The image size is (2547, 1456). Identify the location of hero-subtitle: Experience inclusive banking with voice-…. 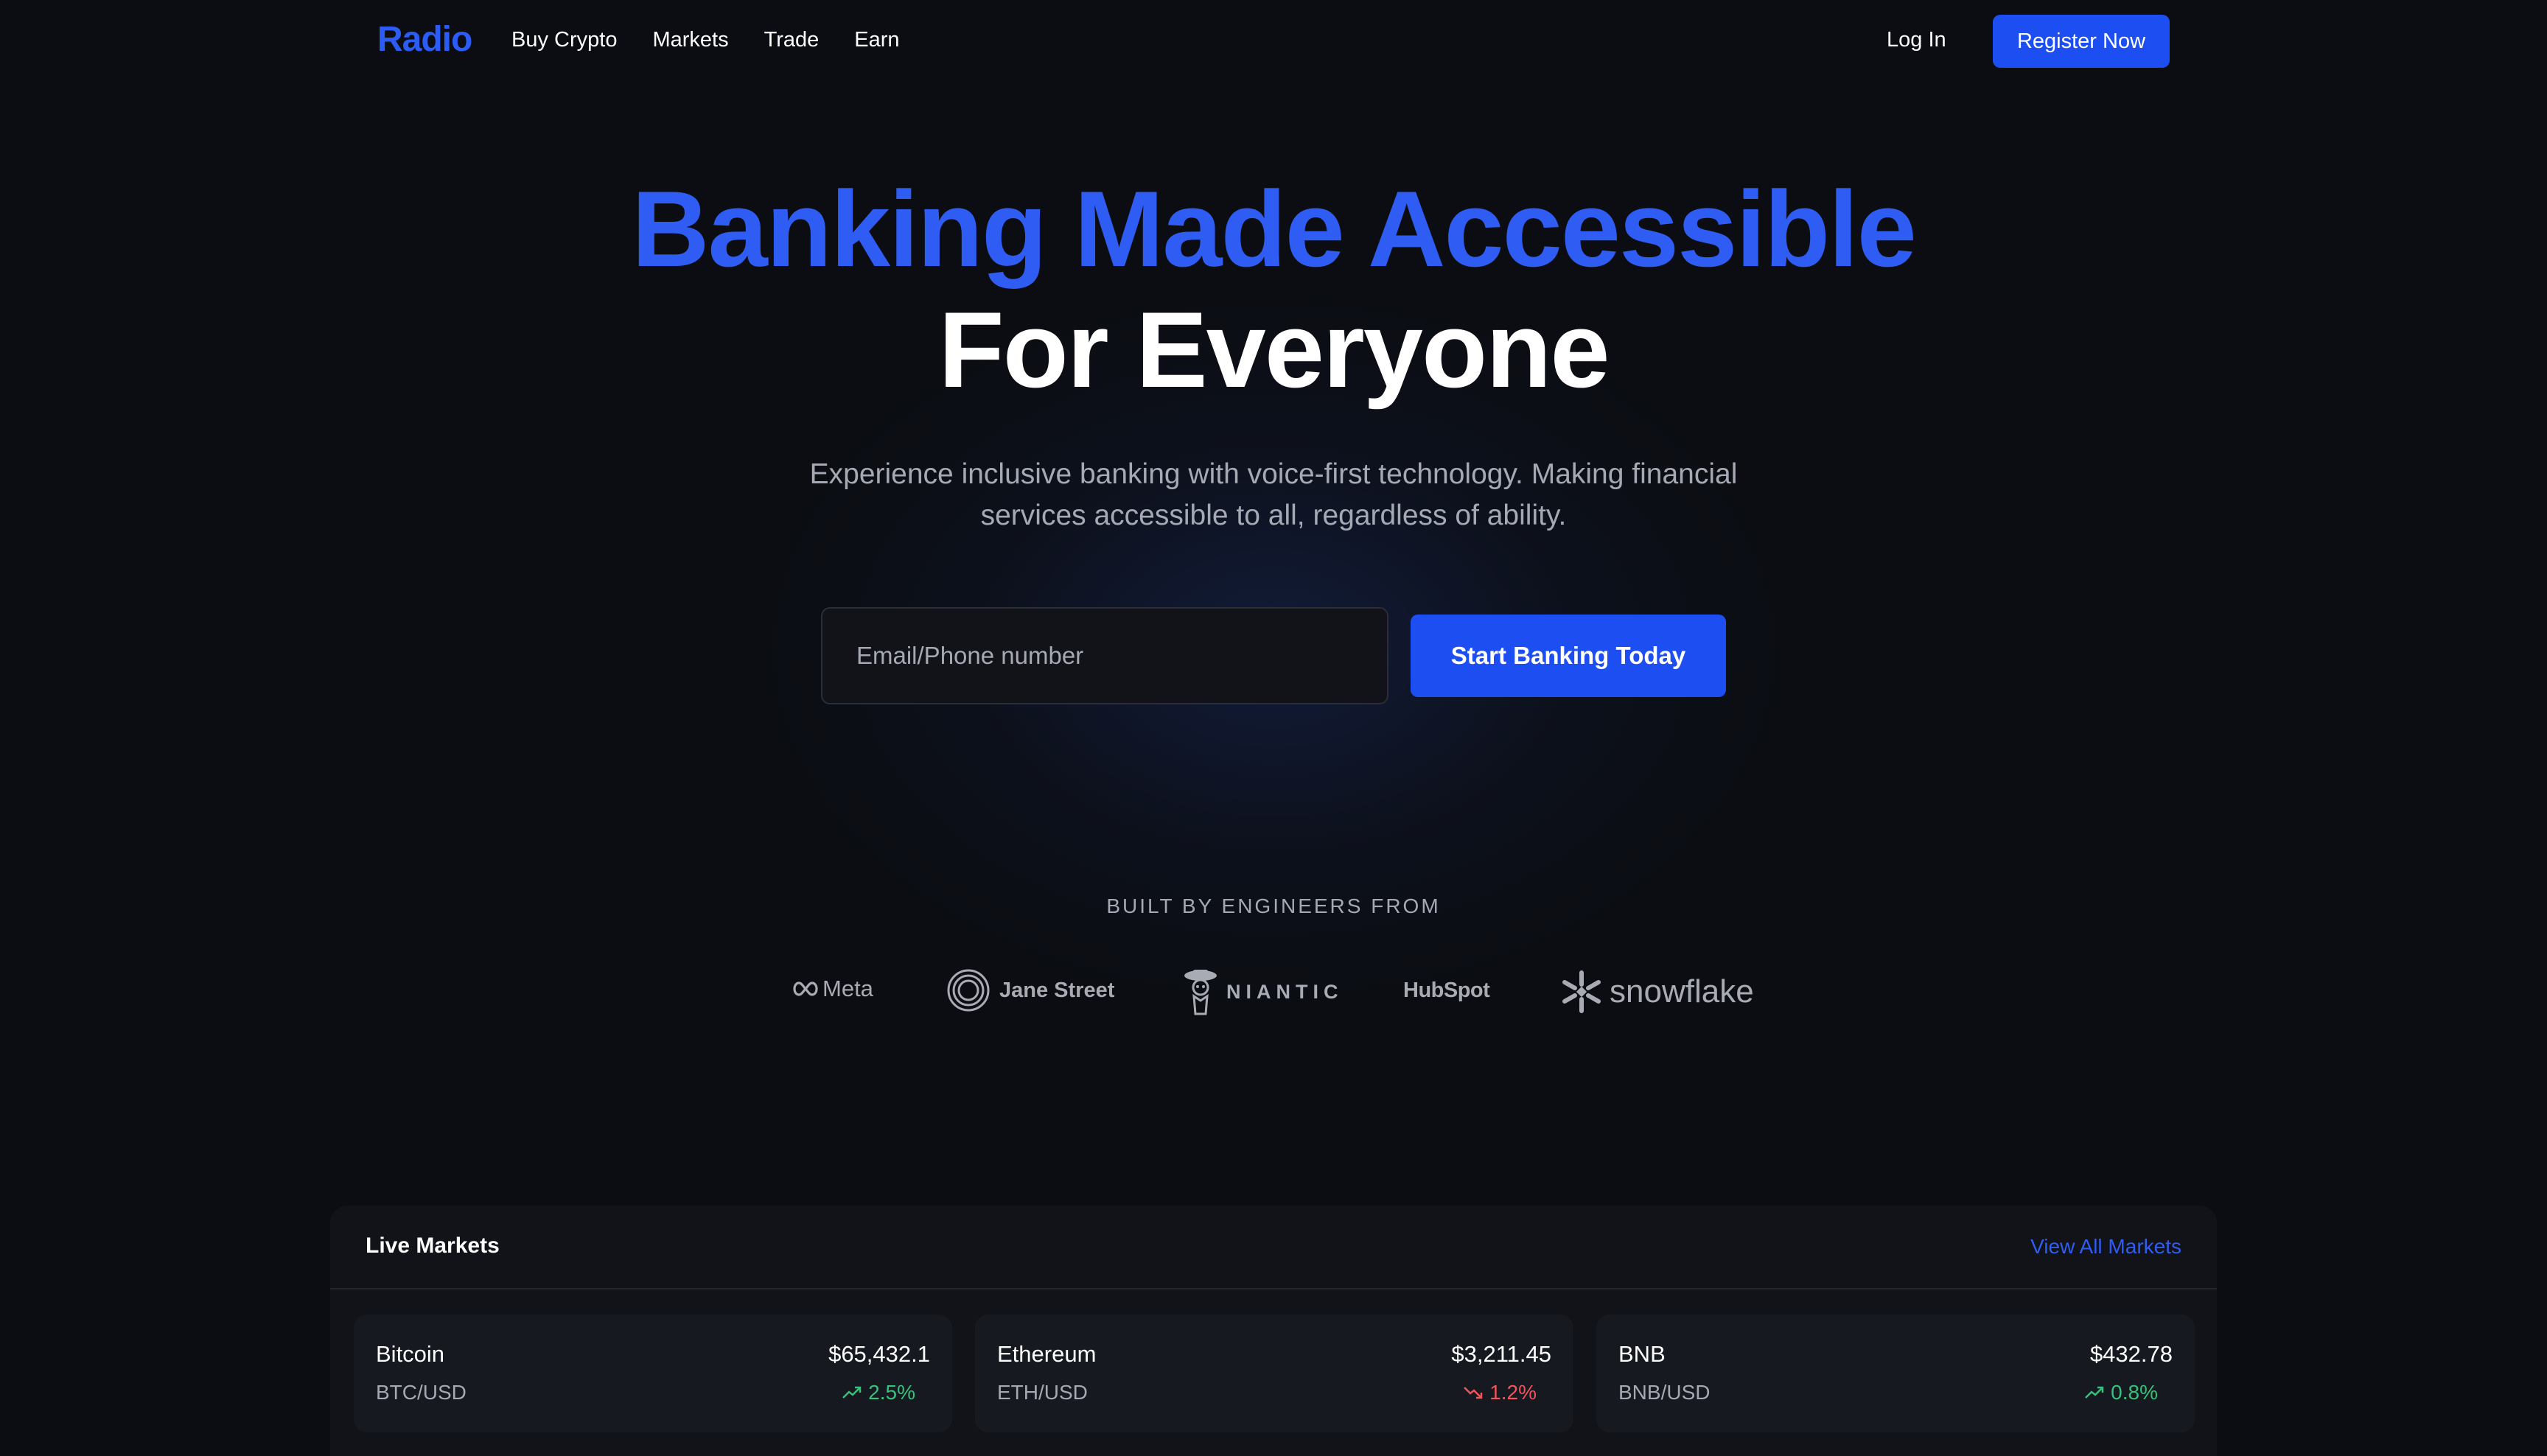
(1273, 494).